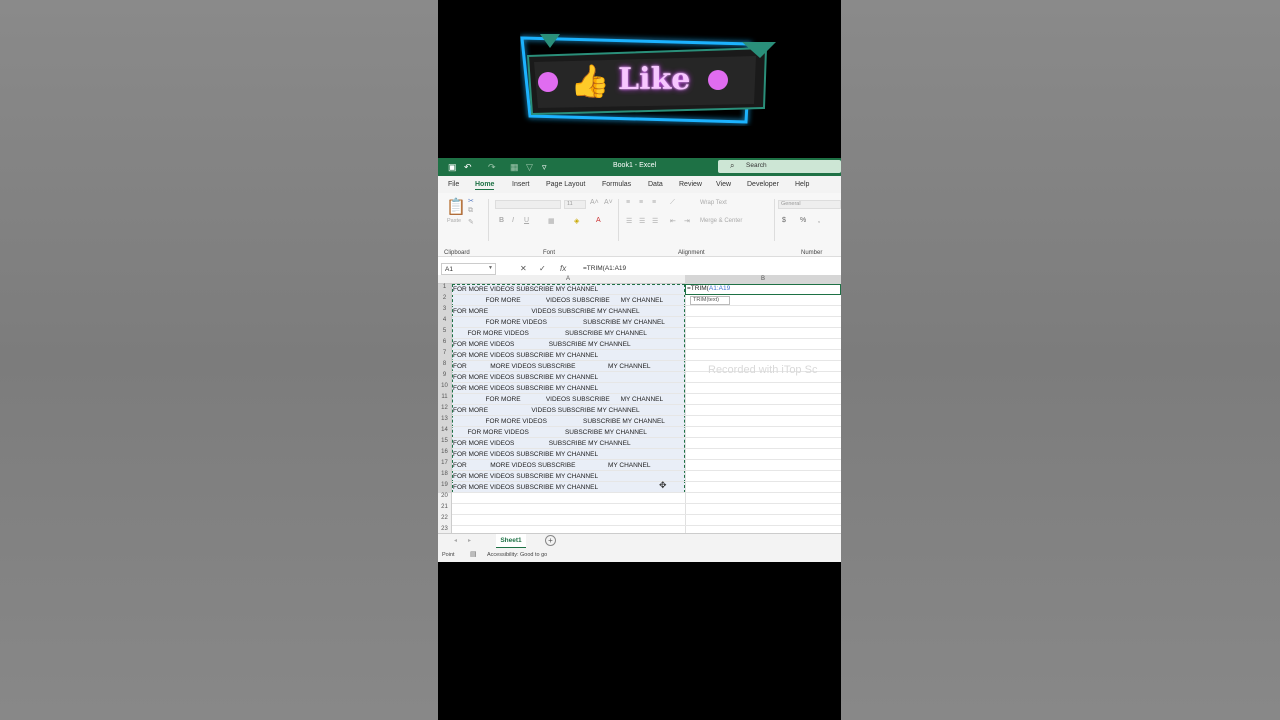  I want to click on row-header: 18, so click(445, 476).